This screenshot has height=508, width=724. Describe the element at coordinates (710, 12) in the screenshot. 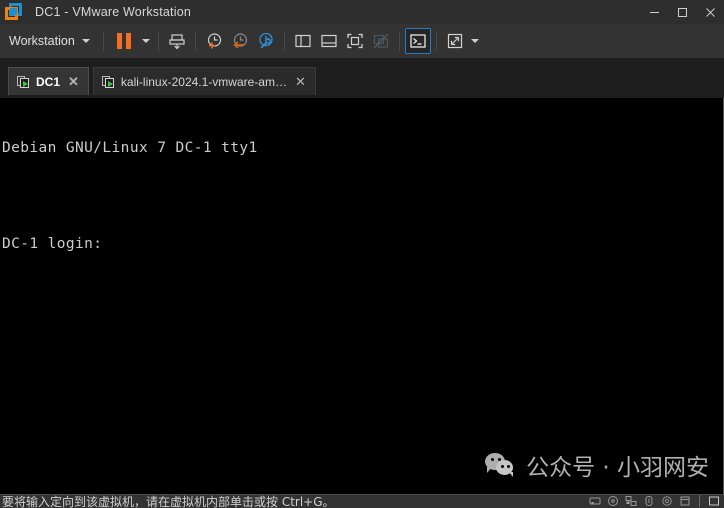

I see `close-button` at that location.